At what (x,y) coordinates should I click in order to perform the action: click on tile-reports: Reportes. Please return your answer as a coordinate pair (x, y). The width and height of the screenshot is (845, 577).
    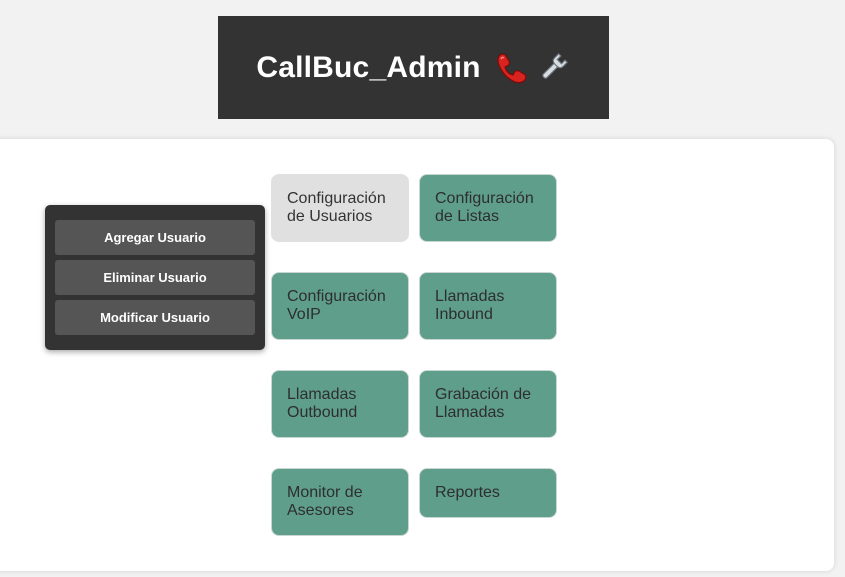
    Looking at the image, I should click on (488, 493).